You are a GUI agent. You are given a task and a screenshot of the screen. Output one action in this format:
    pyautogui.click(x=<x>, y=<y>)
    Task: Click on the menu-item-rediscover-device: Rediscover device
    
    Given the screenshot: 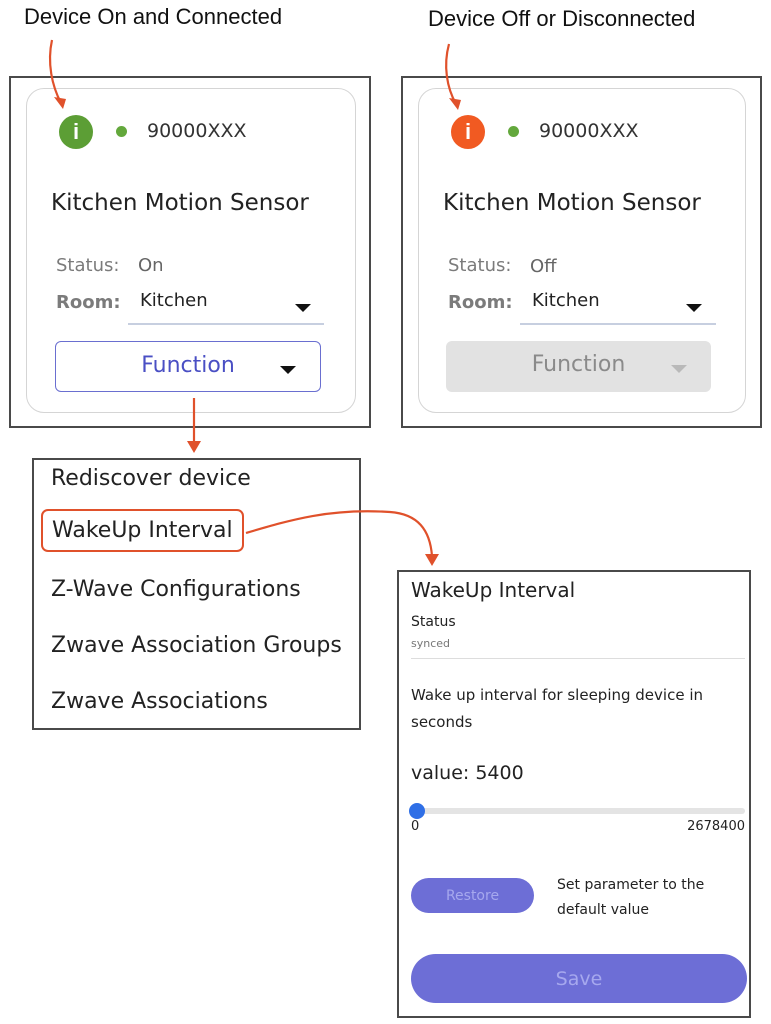 What is the action you would take?
    pyautogui.click(x=151, y=478)
    